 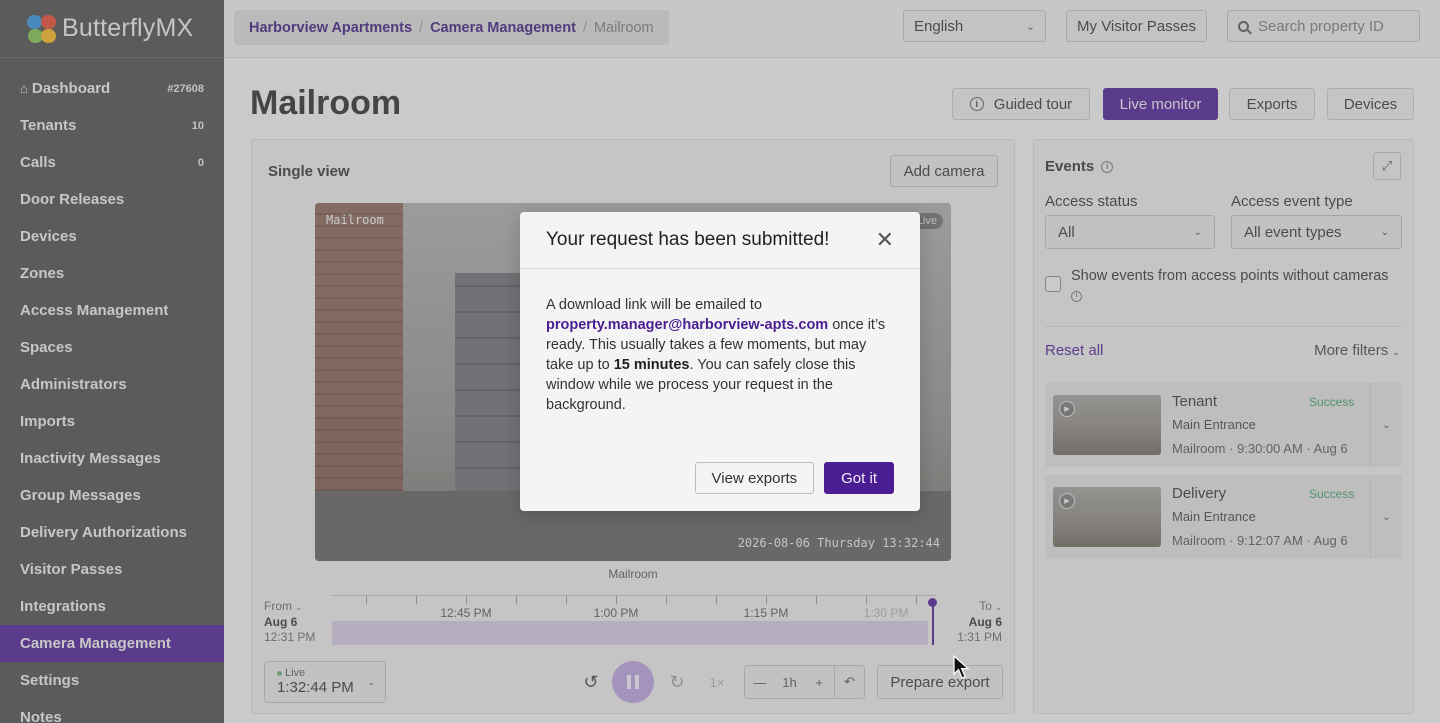 What do you see at coordinates (961, 667) in the screenshot?
I see `mouse-cursor-icon` at bounding box center [961, 667].